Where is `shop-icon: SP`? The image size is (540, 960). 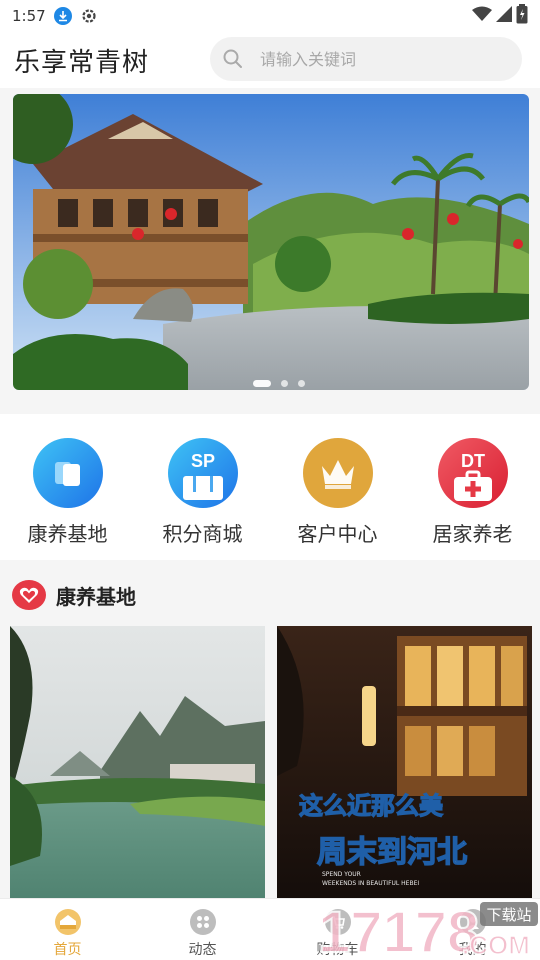 shop-icon: SP is located at coordinates (202, 473).